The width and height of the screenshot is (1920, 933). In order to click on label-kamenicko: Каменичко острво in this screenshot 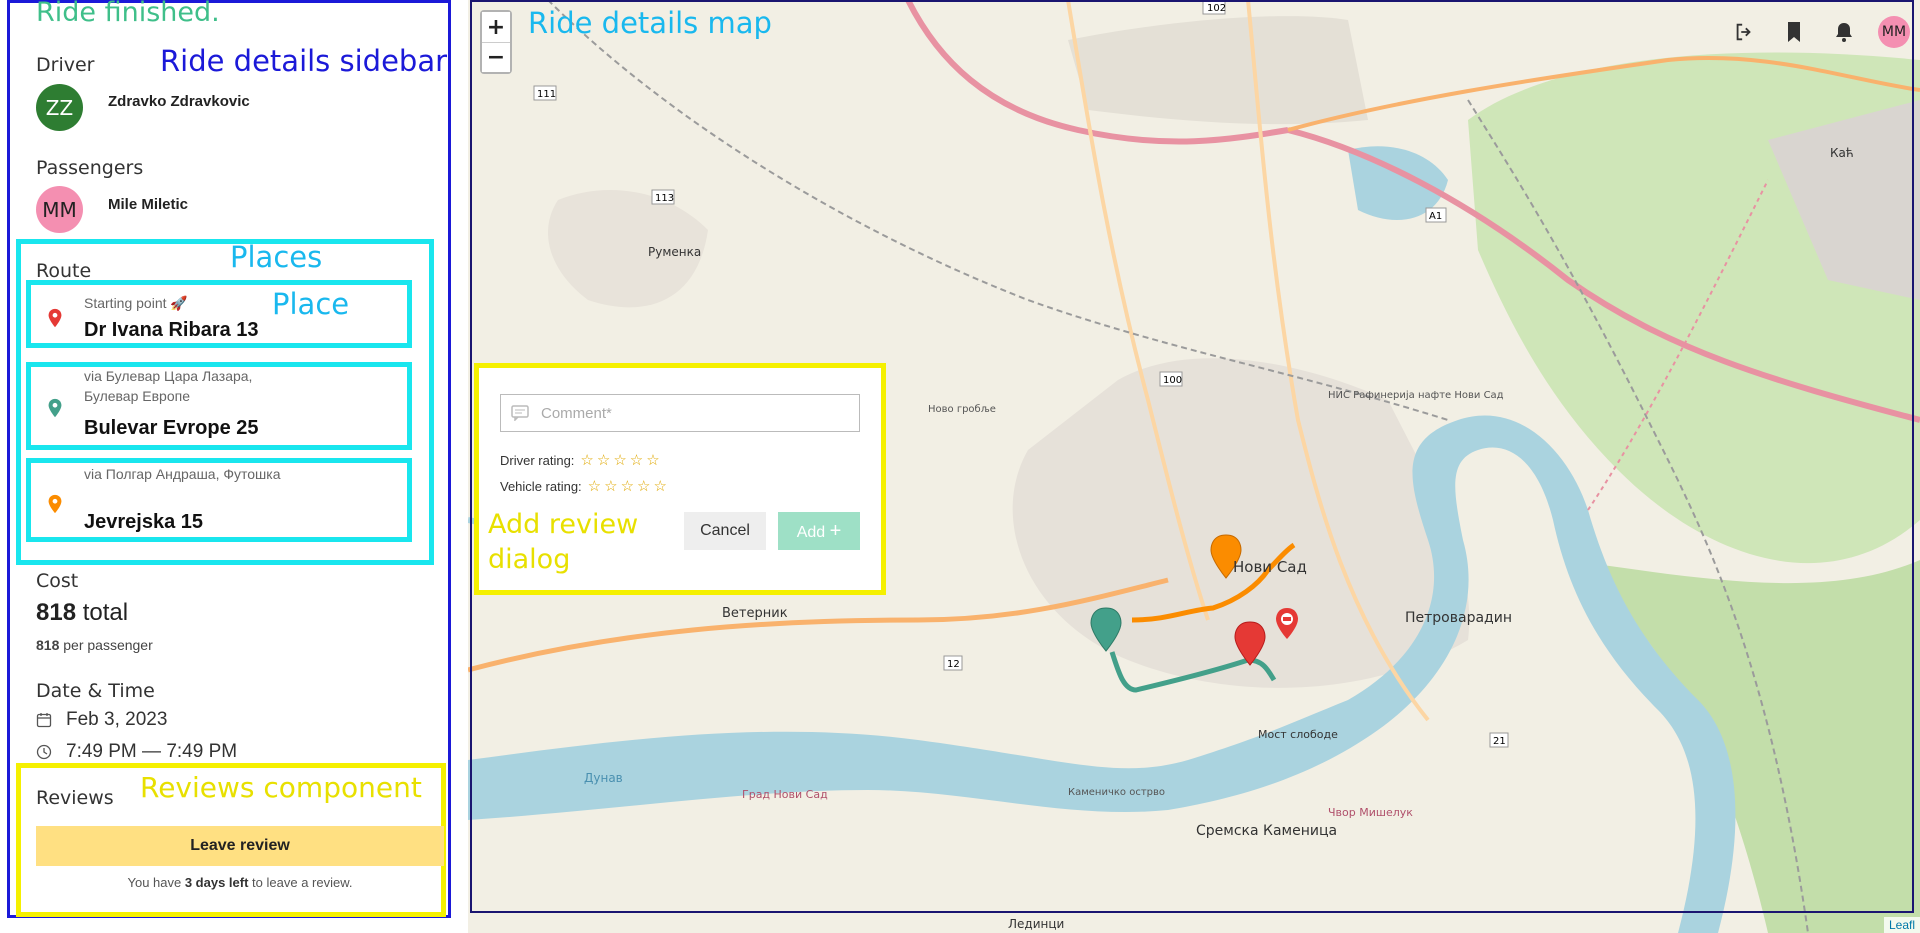, I will do `click(1116, 792)`.